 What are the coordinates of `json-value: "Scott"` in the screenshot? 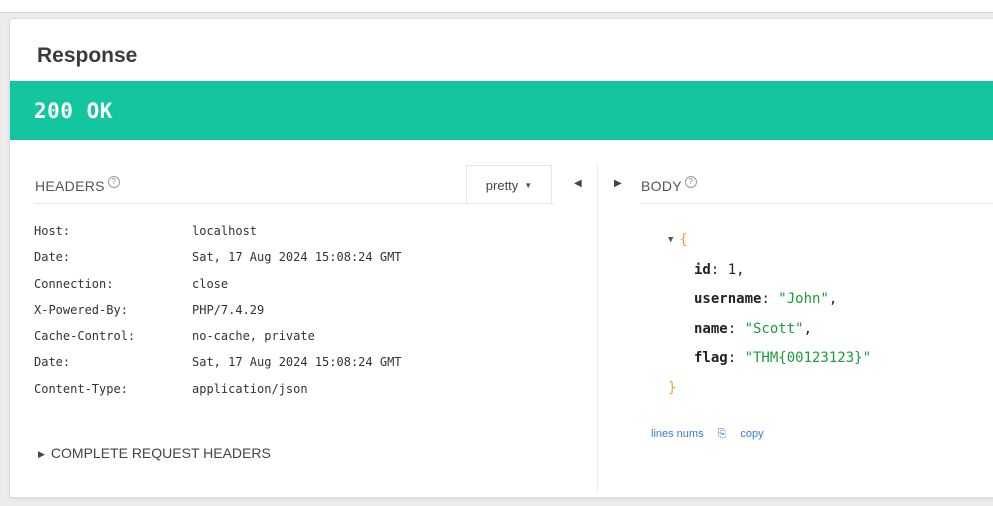 It's located at (774, 328).